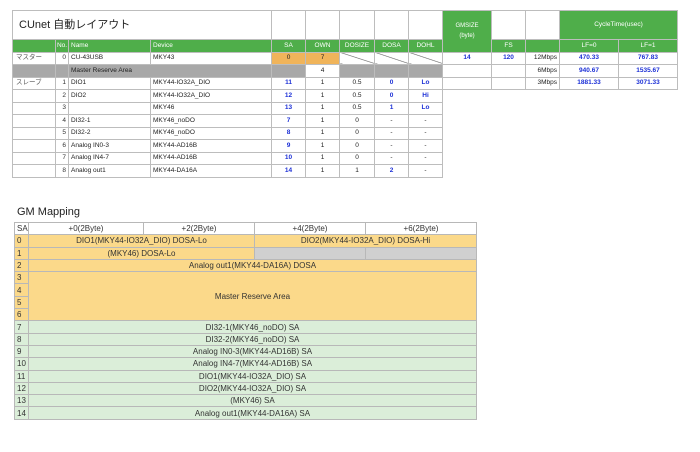  What do you see at coordinates (199, 228) in the screenshot?
I see `gm-header-c2: +2(2Byte)` at bounding box center [199, 228].